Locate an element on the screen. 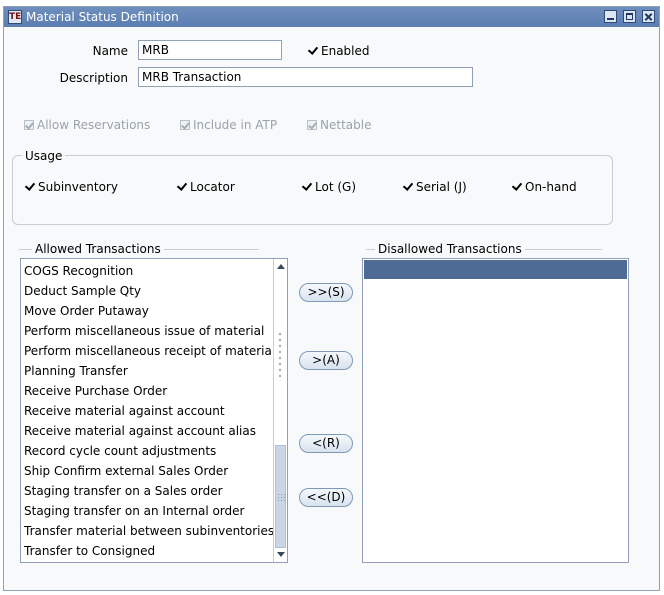 This screenshot has width=664, height=595. list-item: Transfer material between subinventories is located at coordinates (149, 531).